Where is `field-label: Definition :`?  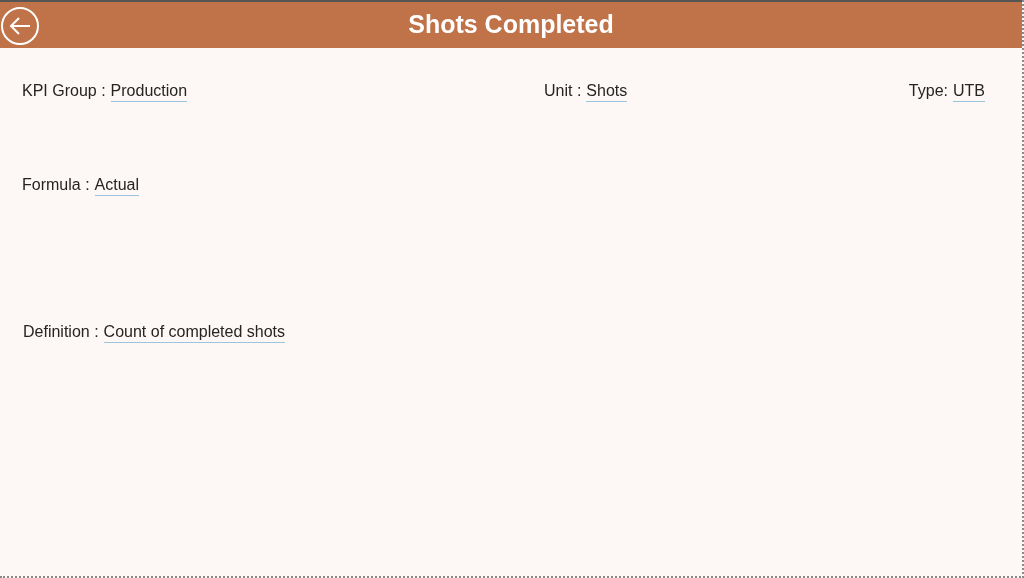 field-label: Definition : is located at coordinates (61, 332).